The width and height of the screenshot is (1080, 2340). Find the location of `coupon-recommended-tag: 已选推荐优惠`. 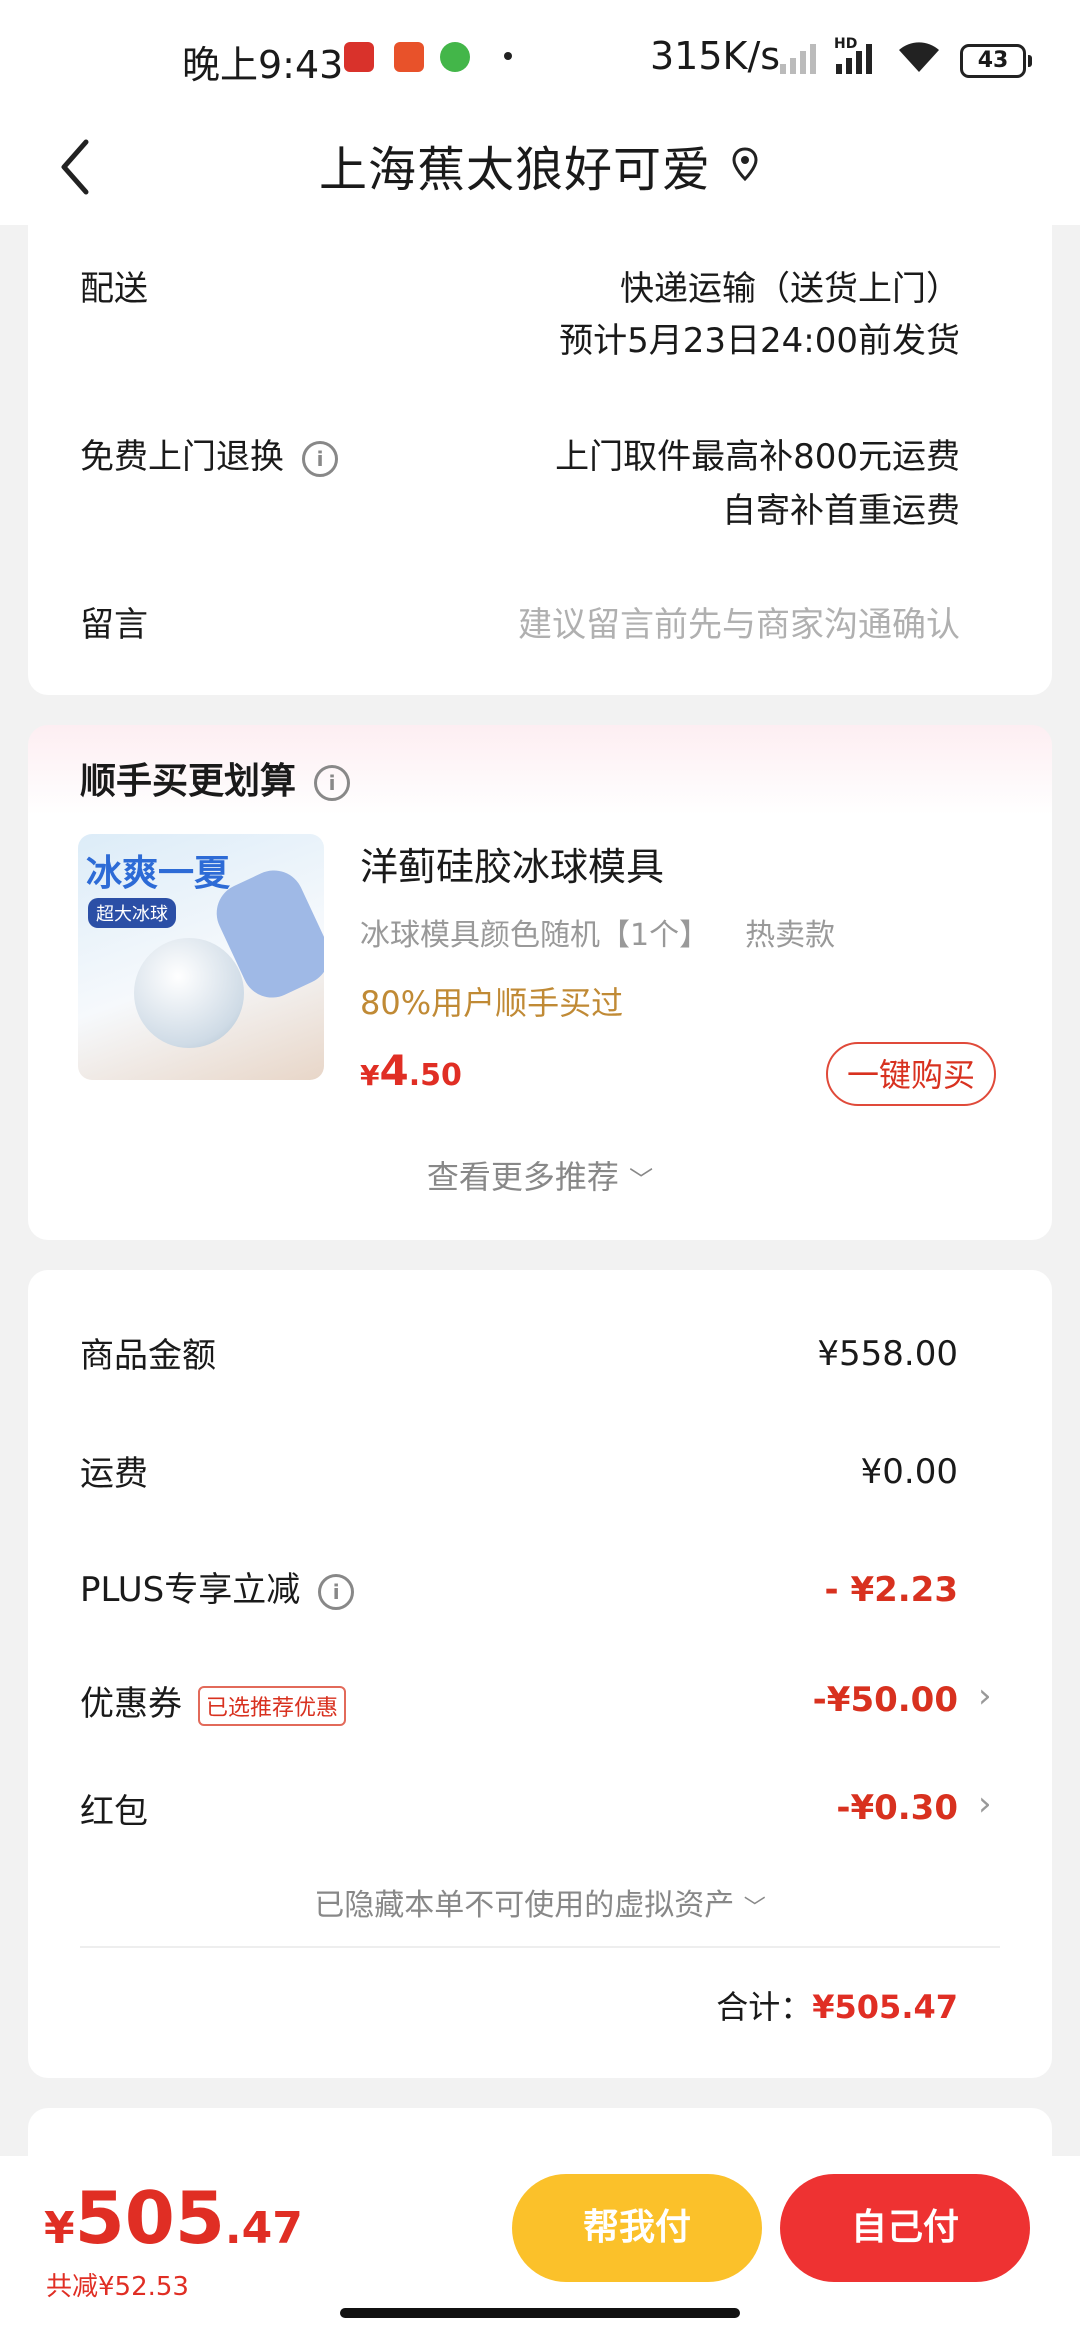

coupon-recommended-tag: 已选推荐优惠 is located at coordinates (272, 1705).